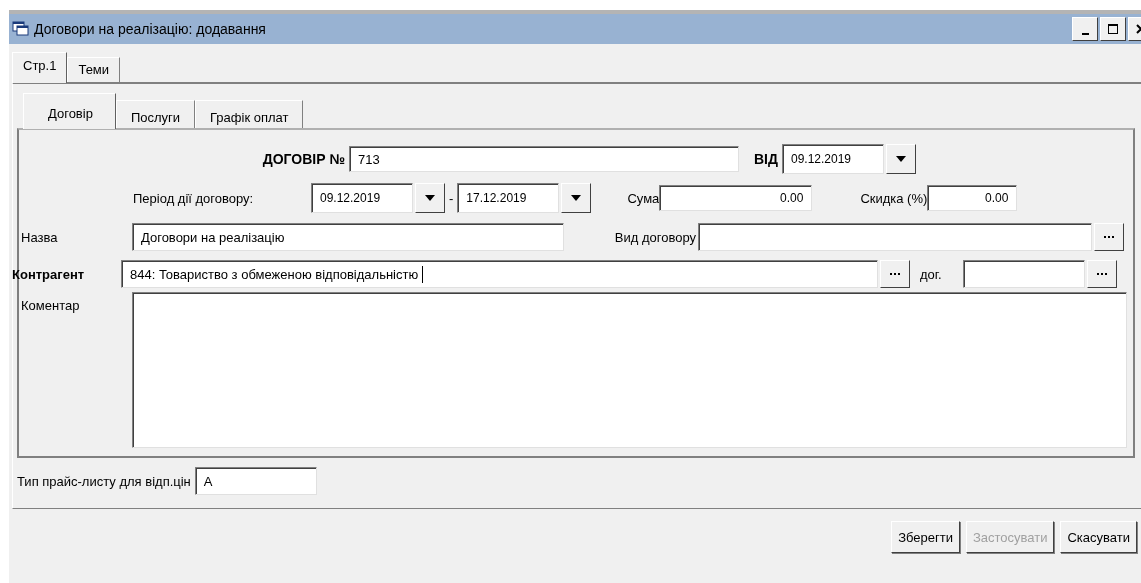  Describe the element at coordinates (150, 29) in the screenshot. I see `window-title: Договори на реалізацію: додавання` at that location.